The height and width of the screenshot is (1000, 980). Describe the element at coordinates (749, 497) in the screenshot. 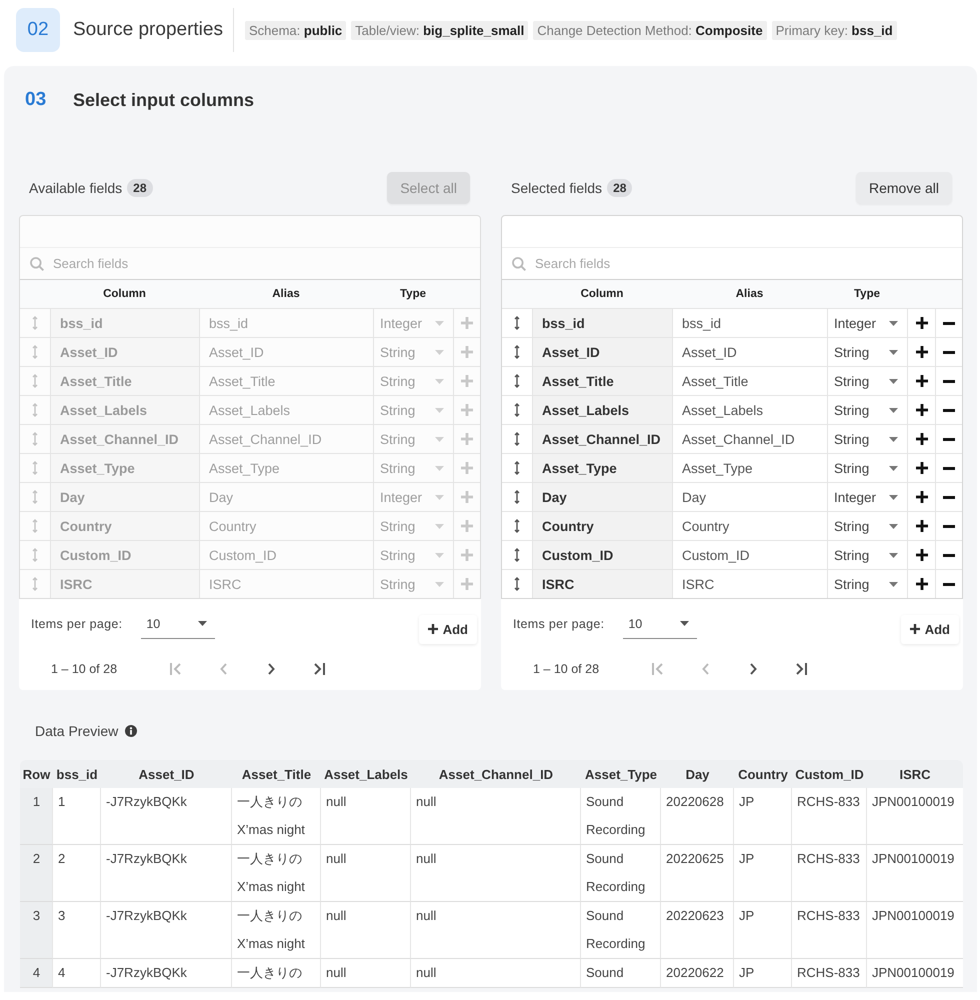

I see `alias-input: Day` at that location.